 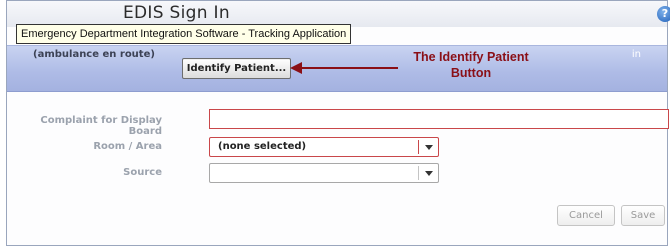 What do you see at coordinates (643, 215) in the screenshot?
I see `save-button: Save` at bounding box center [643, 215].